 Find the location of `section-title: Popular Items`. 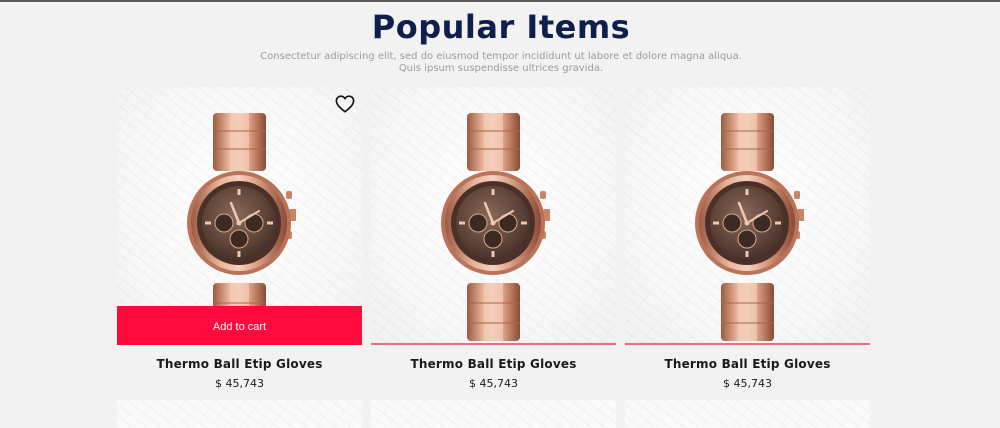

section-title: Popular Items is located at coordinates (501, 27).